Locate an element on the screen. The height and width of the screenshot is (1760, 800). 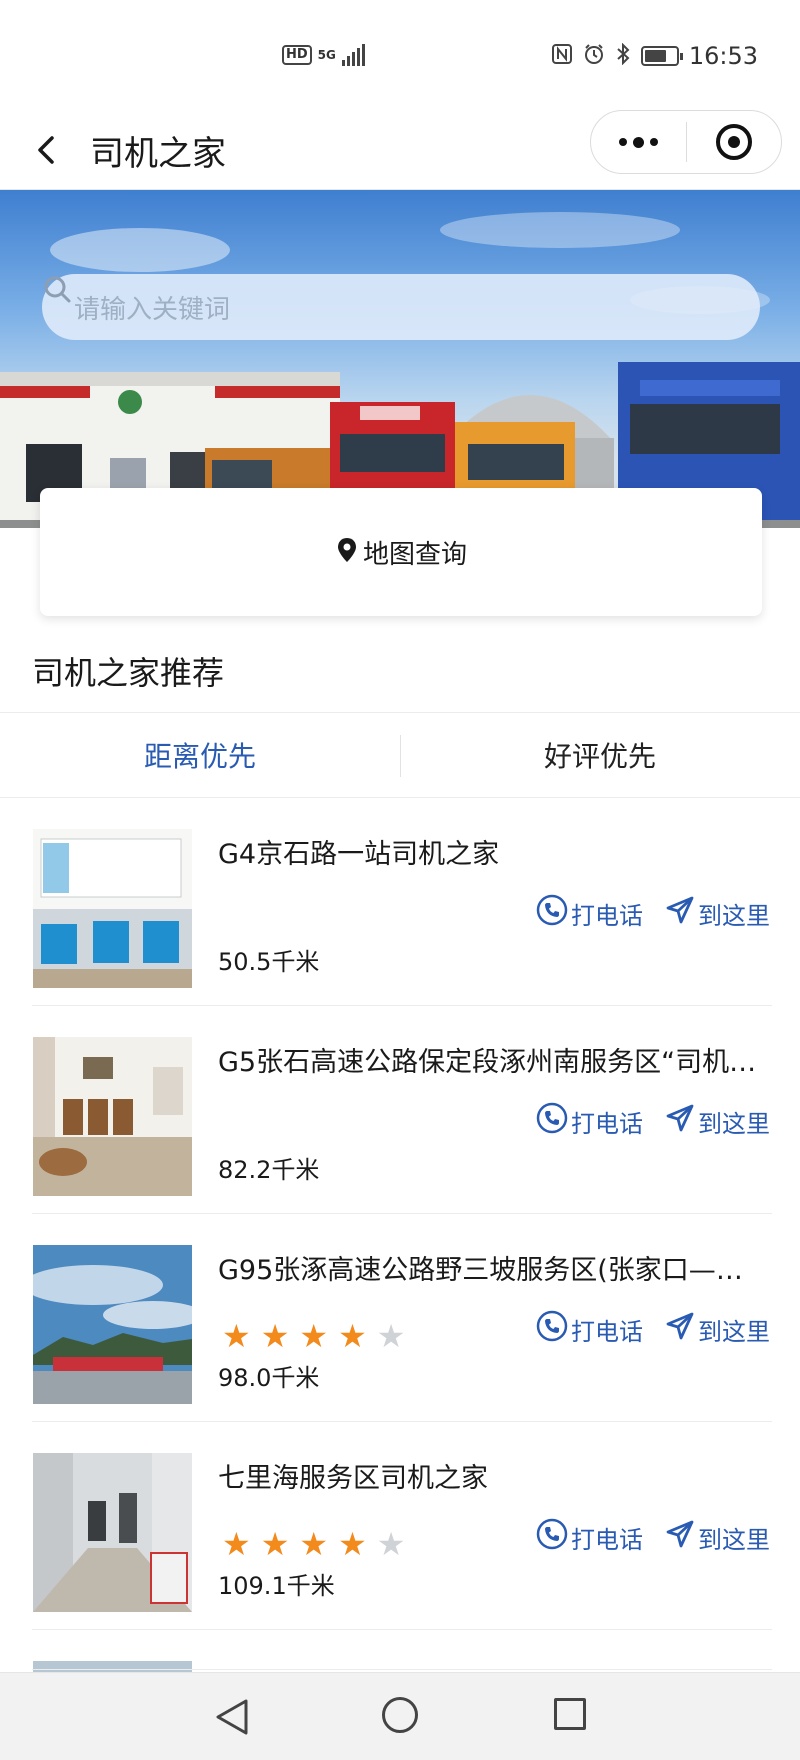
more-dots-icon is located at coordinates (638, 142).